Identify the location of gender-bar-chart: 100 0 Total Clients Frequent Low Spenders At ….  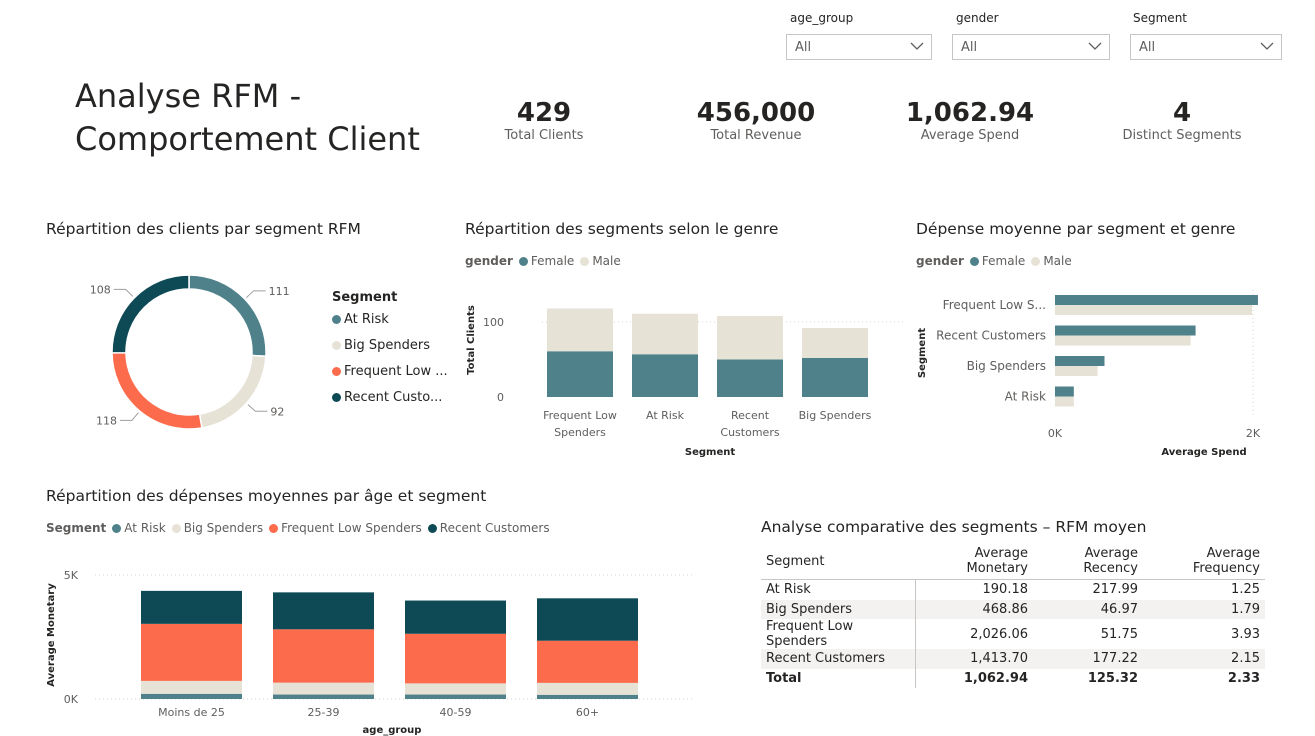
(685, 375).